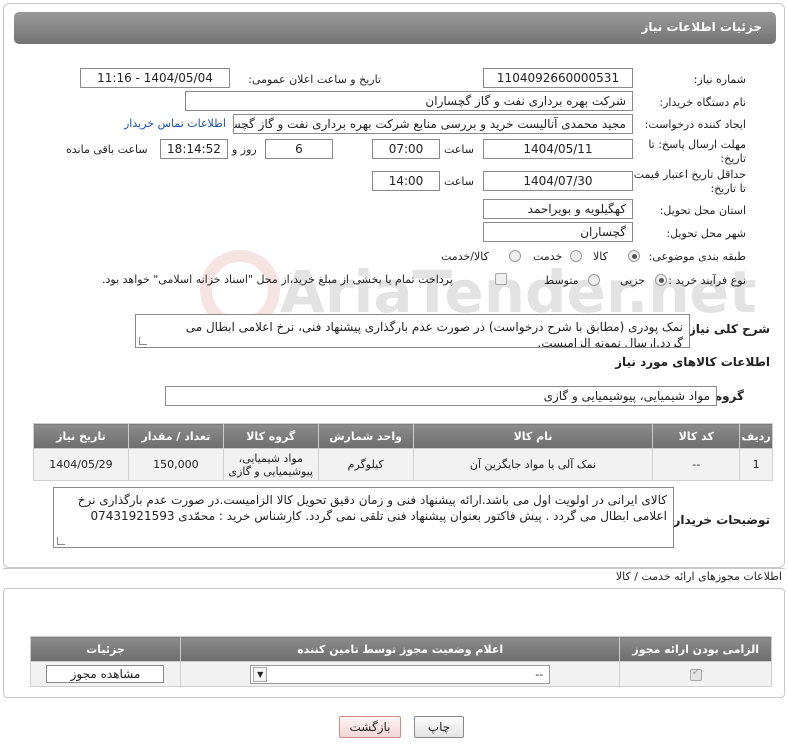 This screenshot has width=788, height=753. I want to click on purchase-radio-small, so click(661, 280).